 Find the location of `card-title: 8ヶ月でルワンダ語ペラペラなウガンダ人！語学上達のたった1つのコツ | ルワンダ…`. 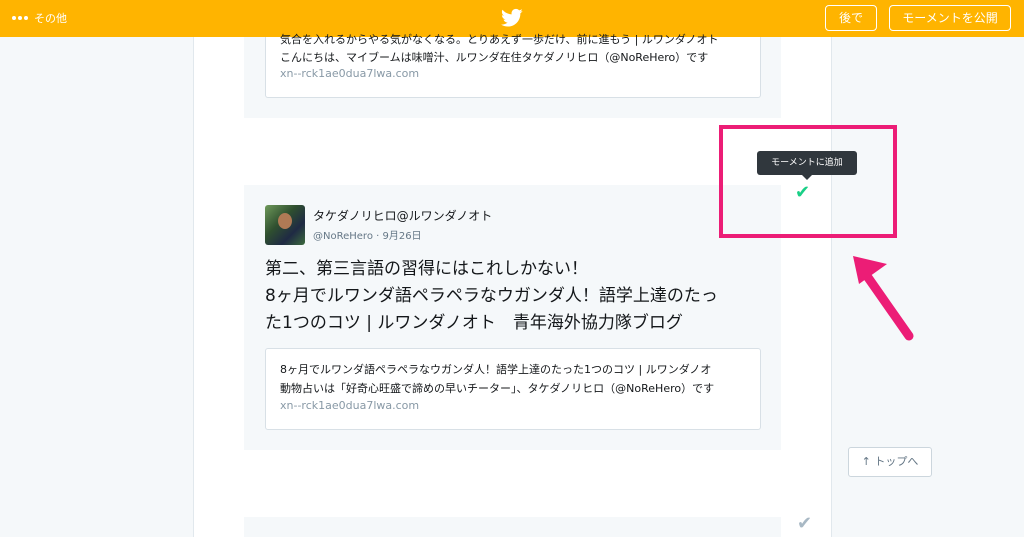

card-title: 8ヶ月でルワンダ語ペラペラなウガンダ人！語学上達のたった1つのコツ | ルワンダ… is located at coordinates (496, 369).